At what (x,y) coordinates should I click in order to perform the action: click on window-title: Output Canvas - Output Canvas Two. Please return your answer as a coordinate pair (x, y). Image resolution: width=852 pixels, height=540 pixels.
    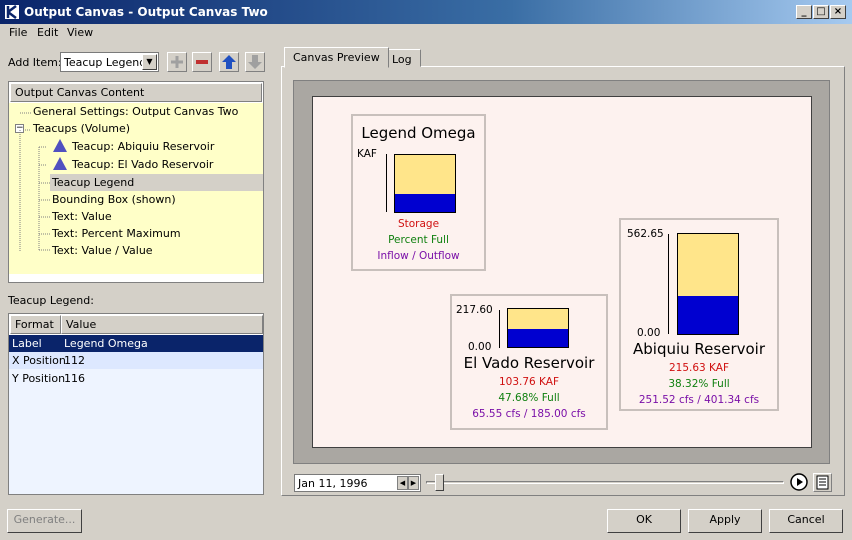
    Looking at the image, I should click on (146, 12).